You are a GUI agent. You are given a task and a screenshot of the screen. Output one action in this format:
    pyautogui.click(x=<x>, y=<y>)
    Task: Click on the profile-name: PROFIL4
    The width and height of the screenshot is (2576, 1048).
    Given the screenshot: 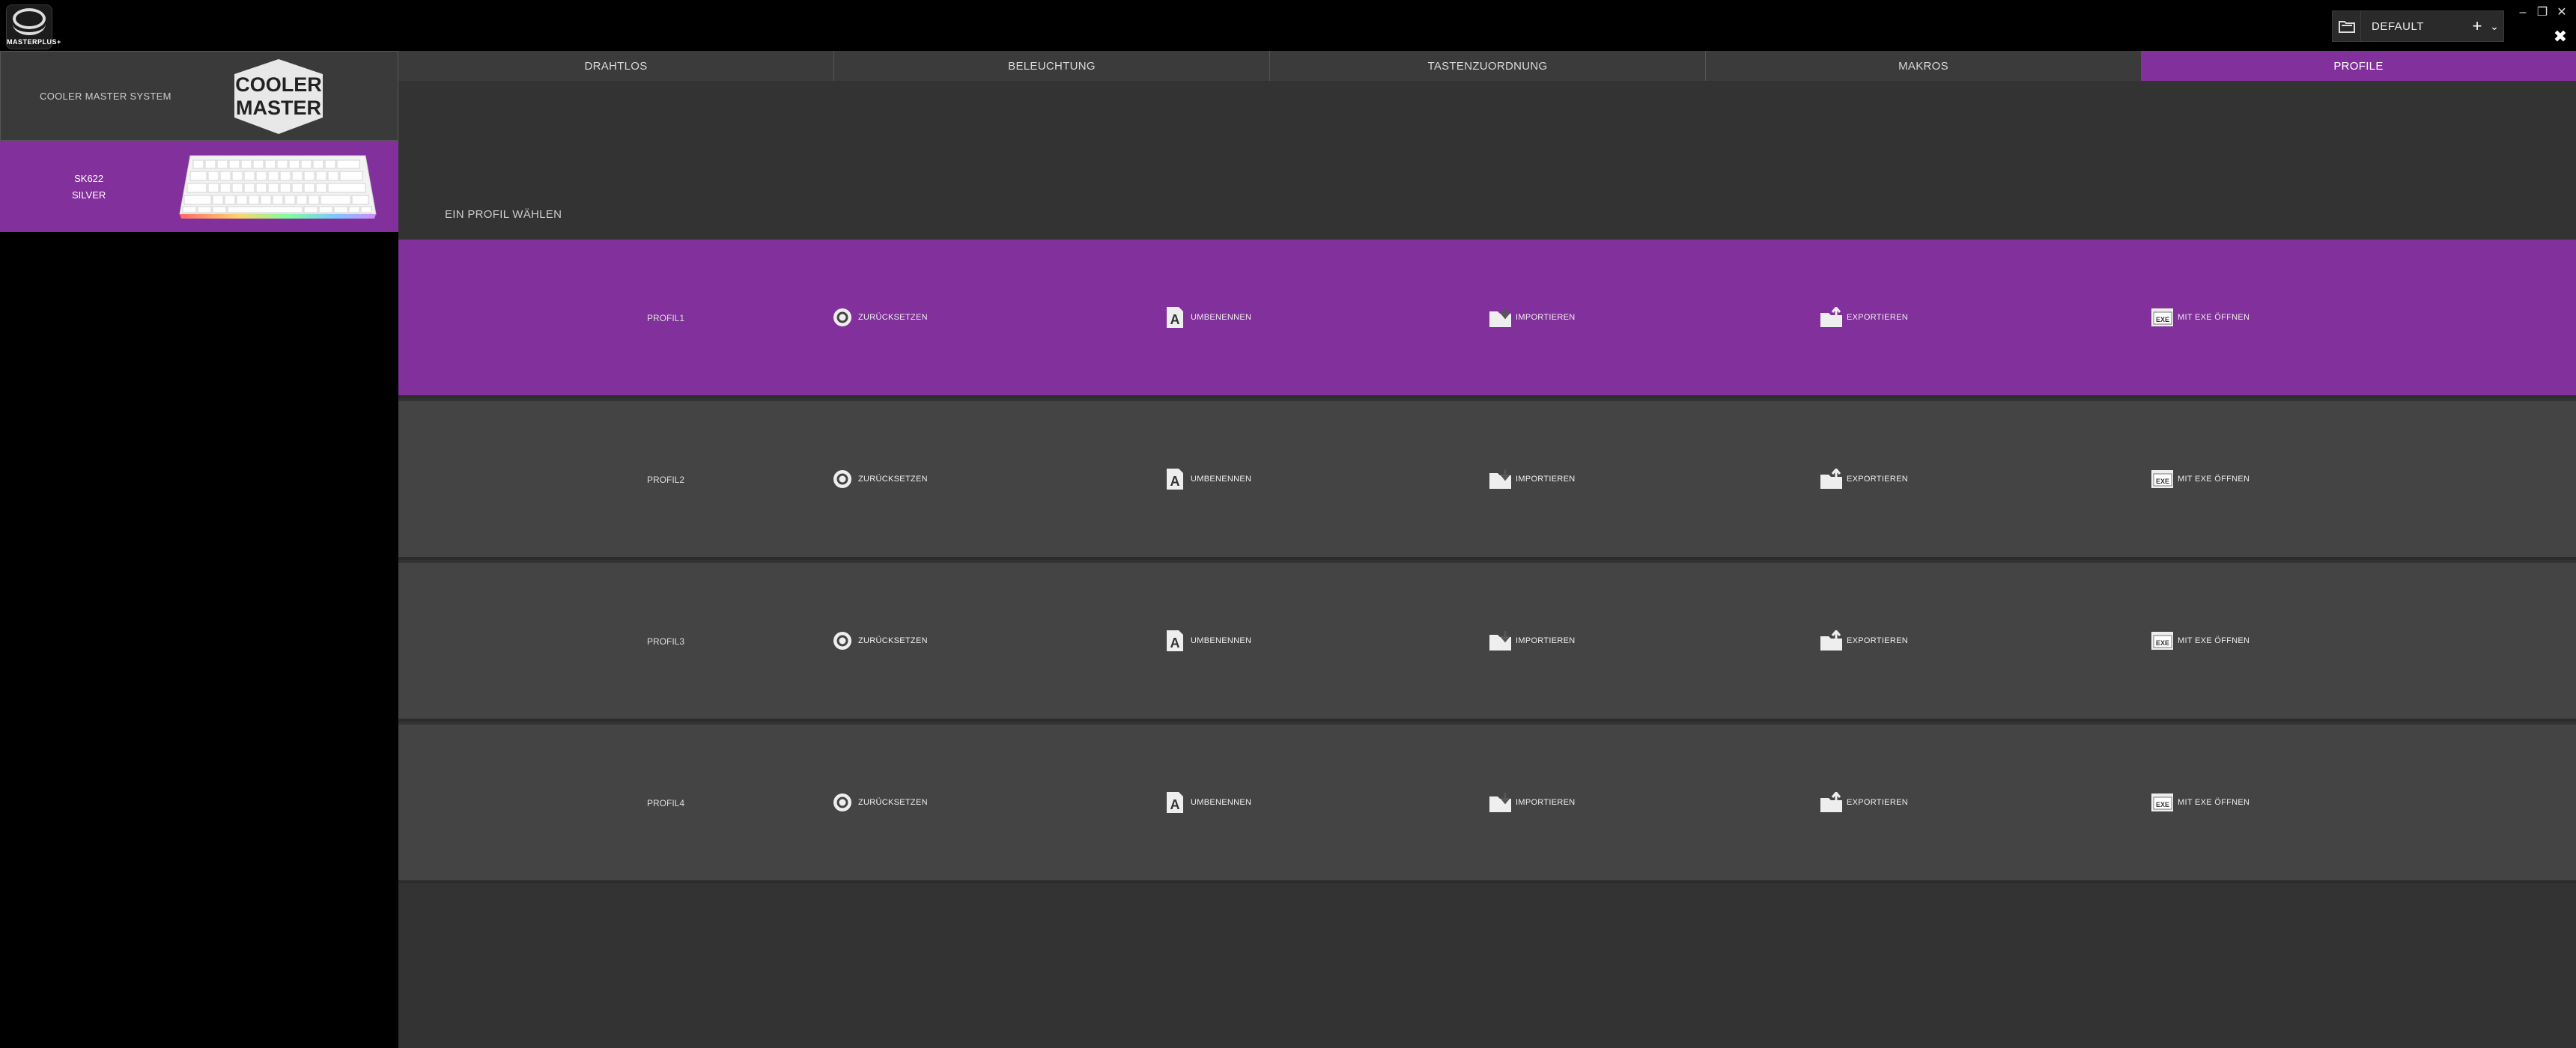 What is the action you would take?
    pyautogui.click(x=666, y=803)
    